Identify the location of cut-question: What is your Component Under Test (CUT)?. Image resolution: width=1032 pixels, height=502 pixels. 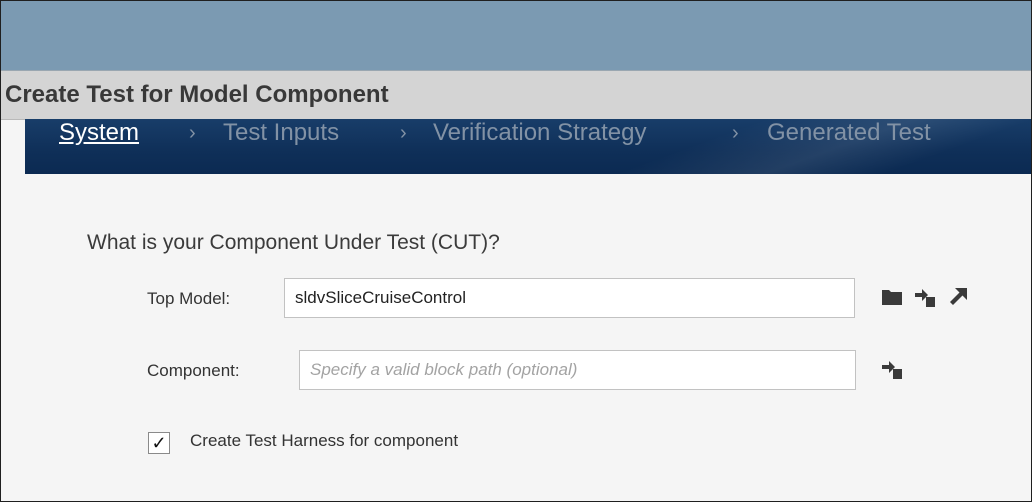
(293, 242).